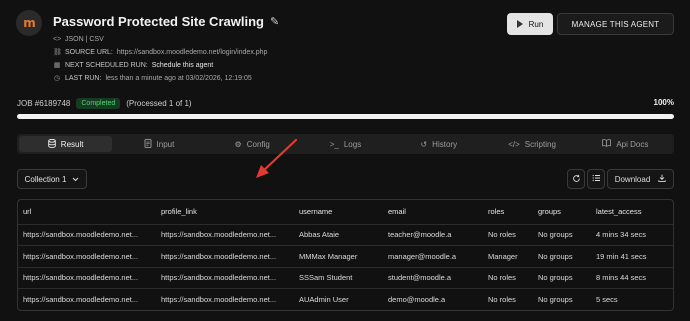  Describe the element at coordinates (433, 256) in the screenshot. I see `cell-email: manager@moodle.a` at that location.